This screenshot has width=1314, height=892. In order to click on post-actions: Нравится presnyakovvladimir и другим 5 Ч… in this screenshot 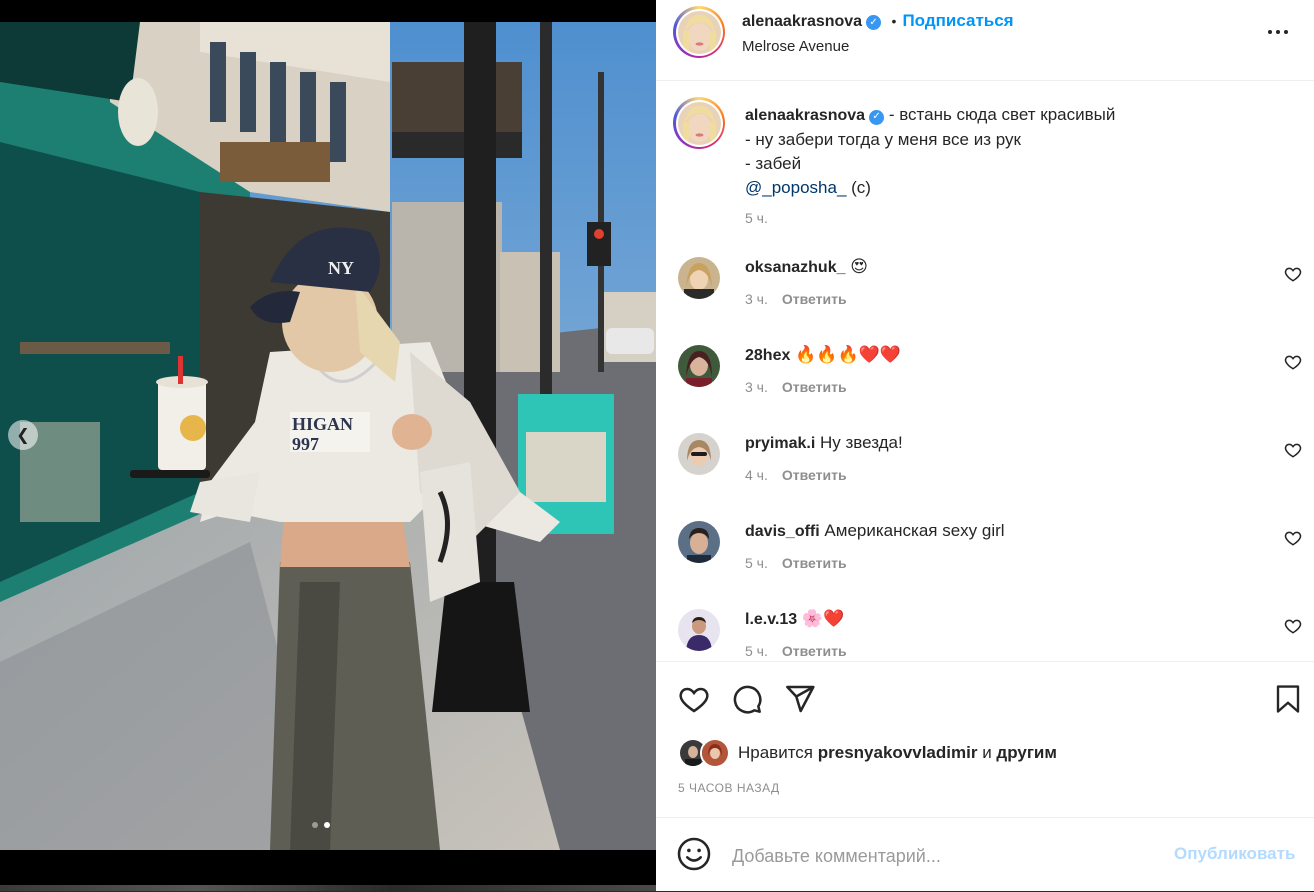, I will do `click(985, 739)`.